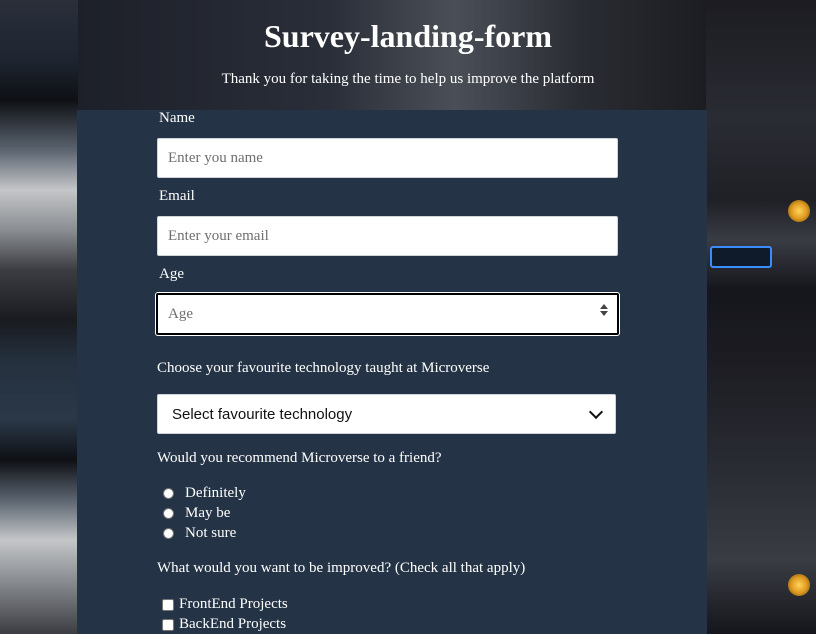 The width and height of the screenshot is (816, 634). I want to click on email-input, so click(387, 236).